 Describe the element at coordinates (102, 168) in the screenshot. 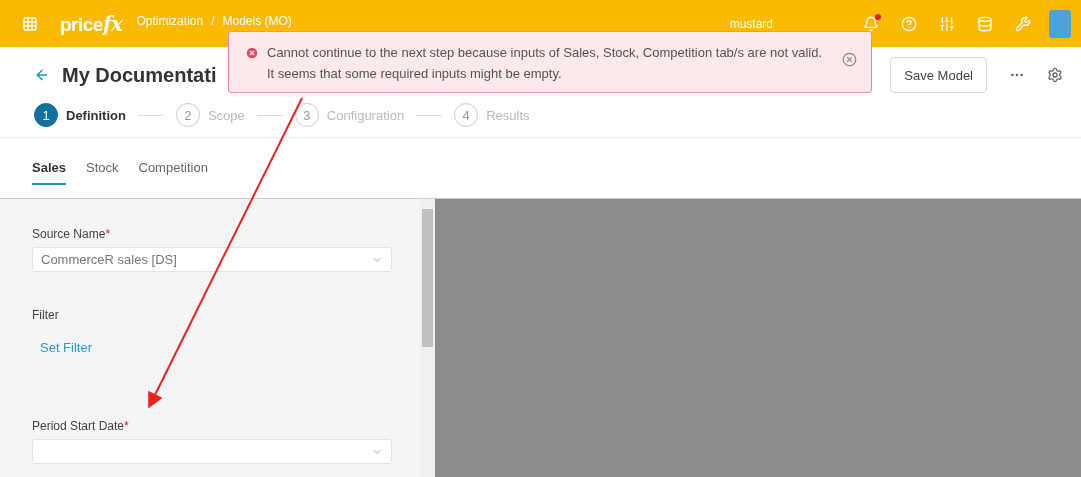

I see `tab: Stock` at that location.